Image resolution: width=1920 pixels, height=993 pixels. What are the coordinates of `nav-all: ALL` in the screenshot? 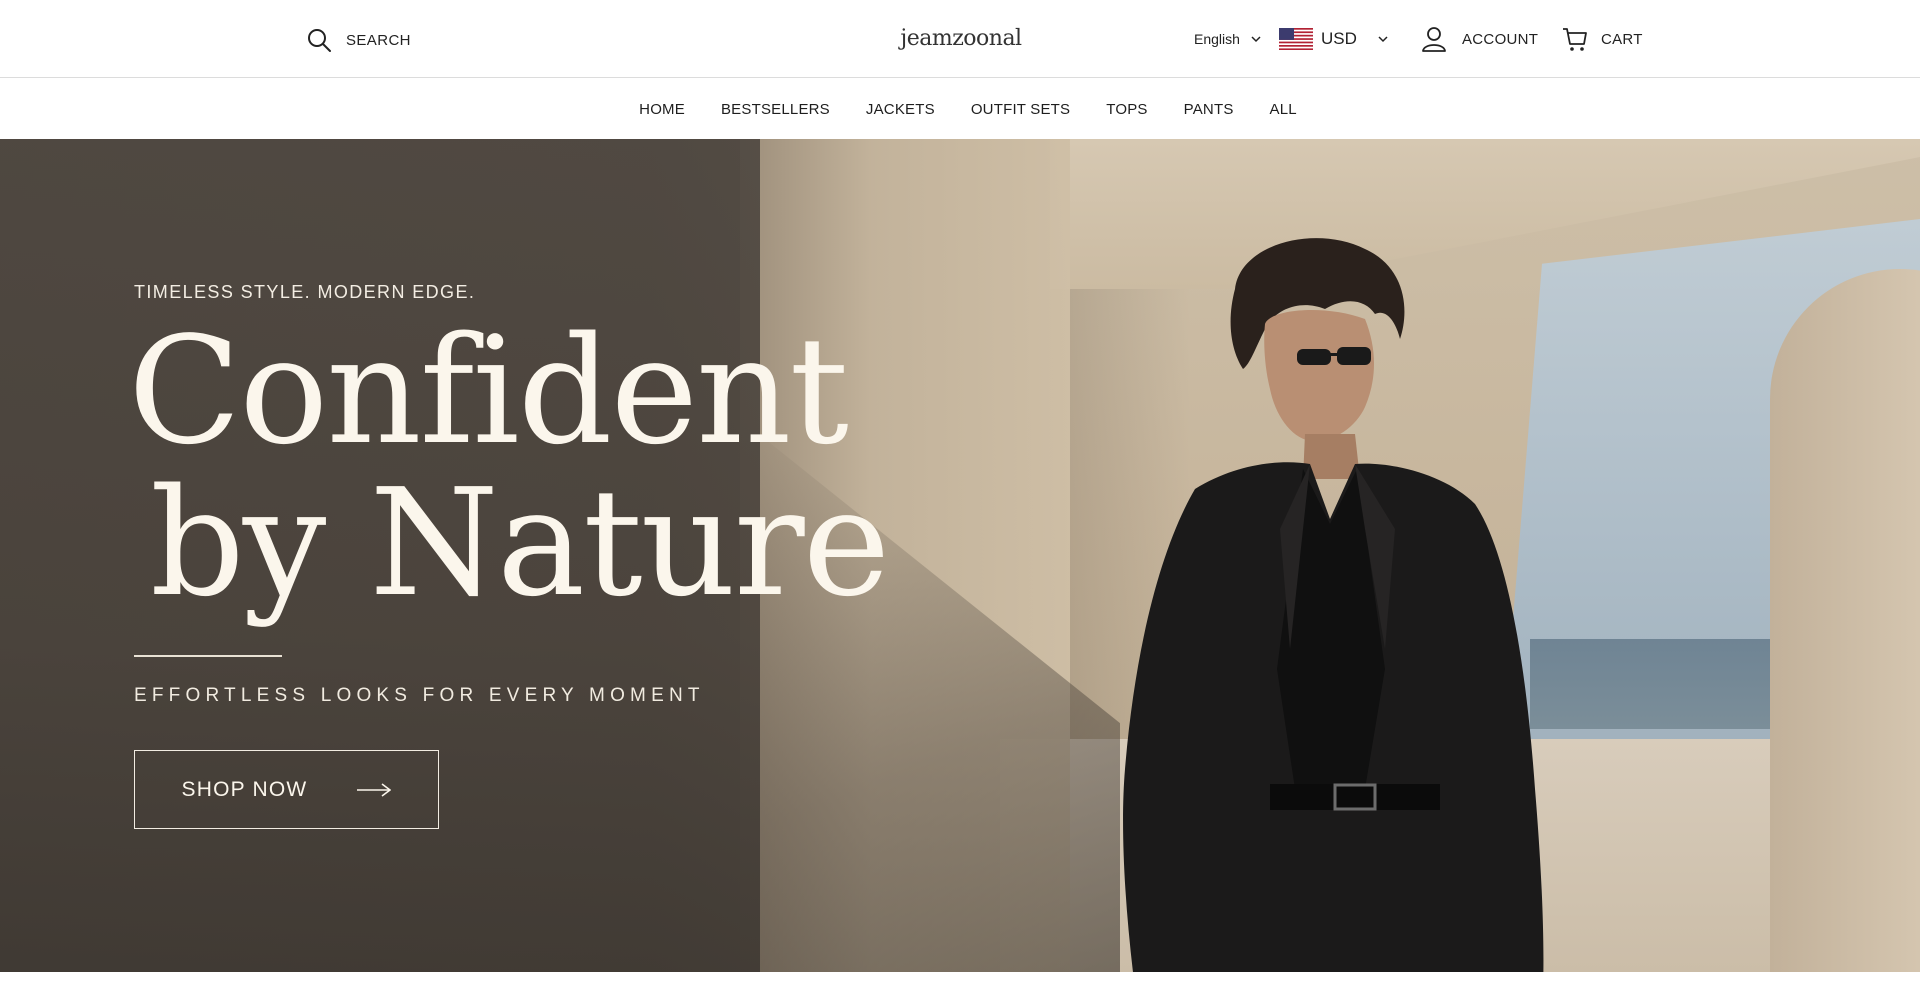 It's located at (1283, 109).